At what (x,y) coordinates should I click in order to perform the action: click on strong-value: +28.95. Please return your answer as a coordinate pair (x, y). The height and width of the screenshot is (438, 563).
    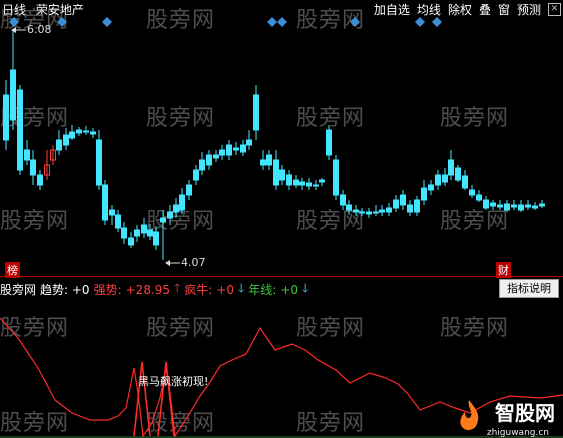
    Looking at the image, I should click on (148, 289).